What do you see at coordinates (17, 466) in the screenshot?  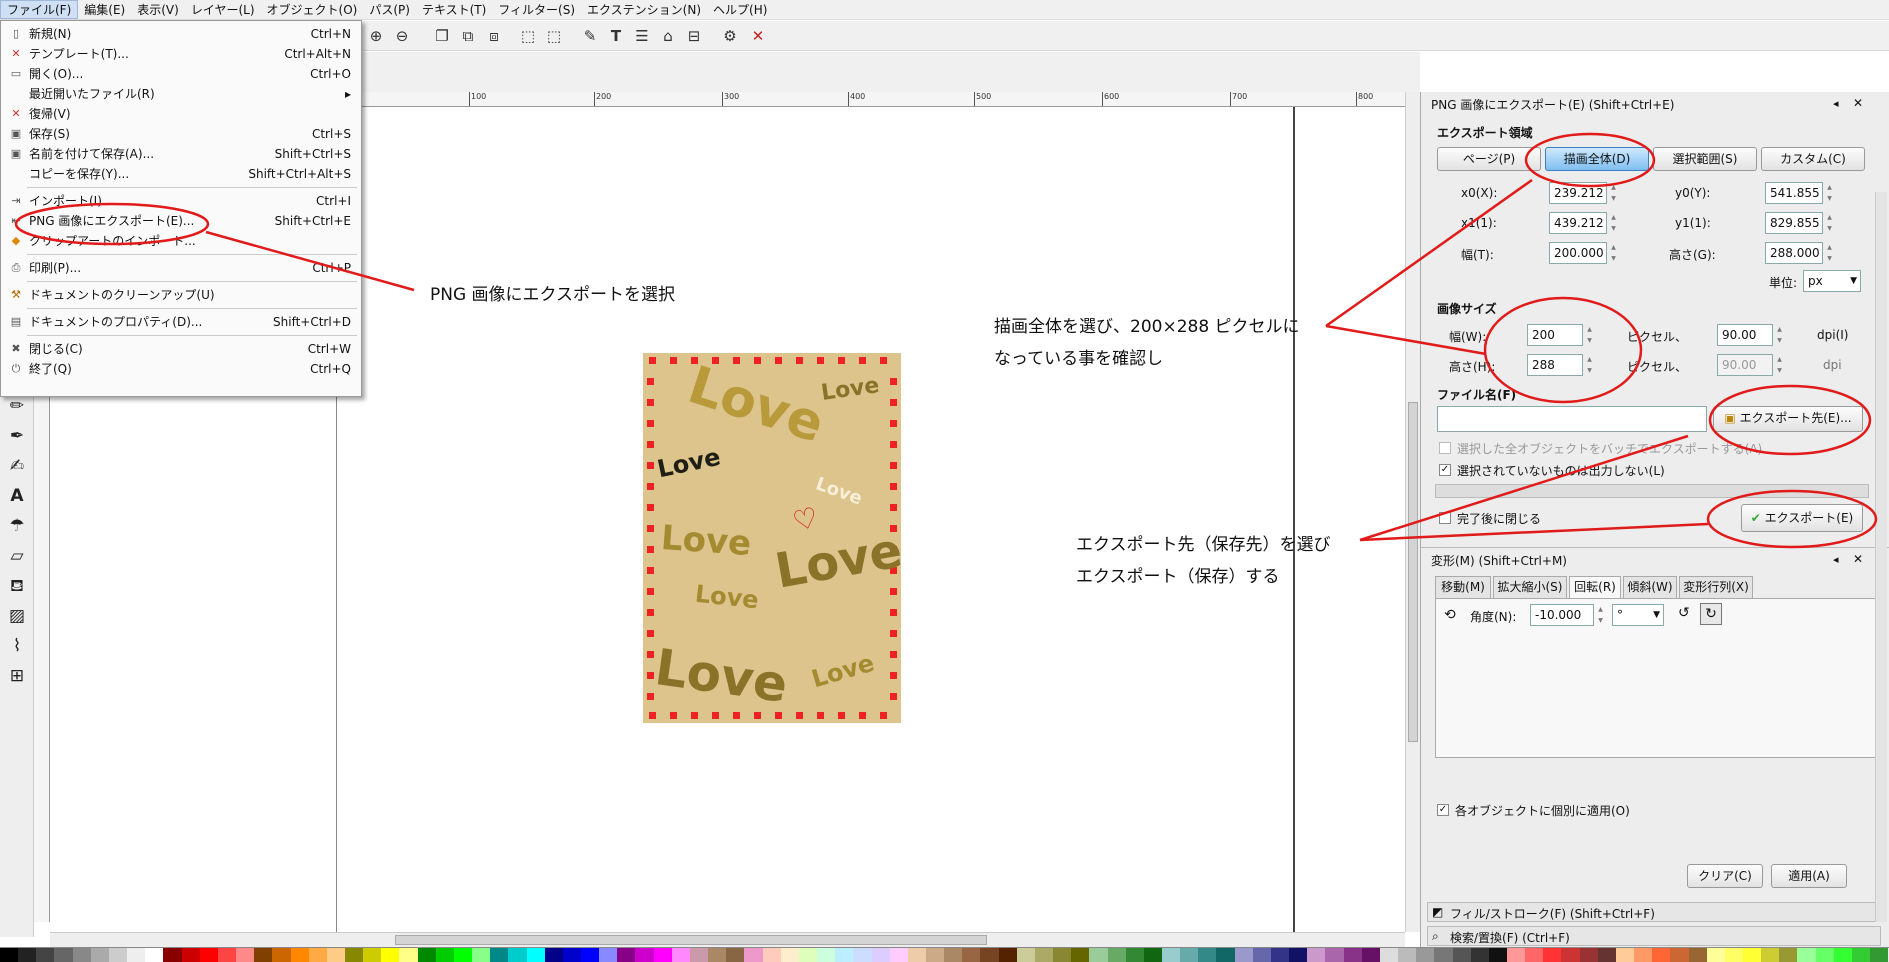 I see `calligraphy-tool-icon: ✍` at bounding box center [17, 466].